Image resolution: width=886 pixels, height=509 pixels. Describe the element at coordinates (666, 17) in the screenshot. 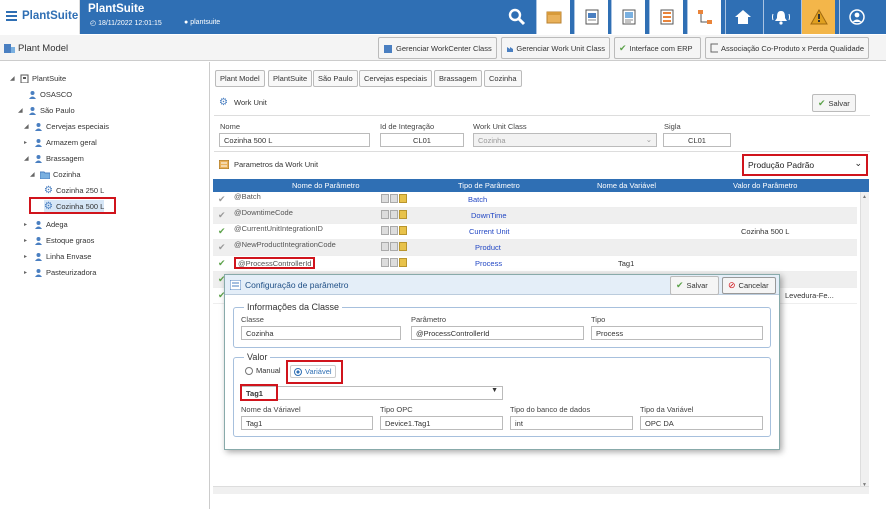

I see `list-icon` at that location.